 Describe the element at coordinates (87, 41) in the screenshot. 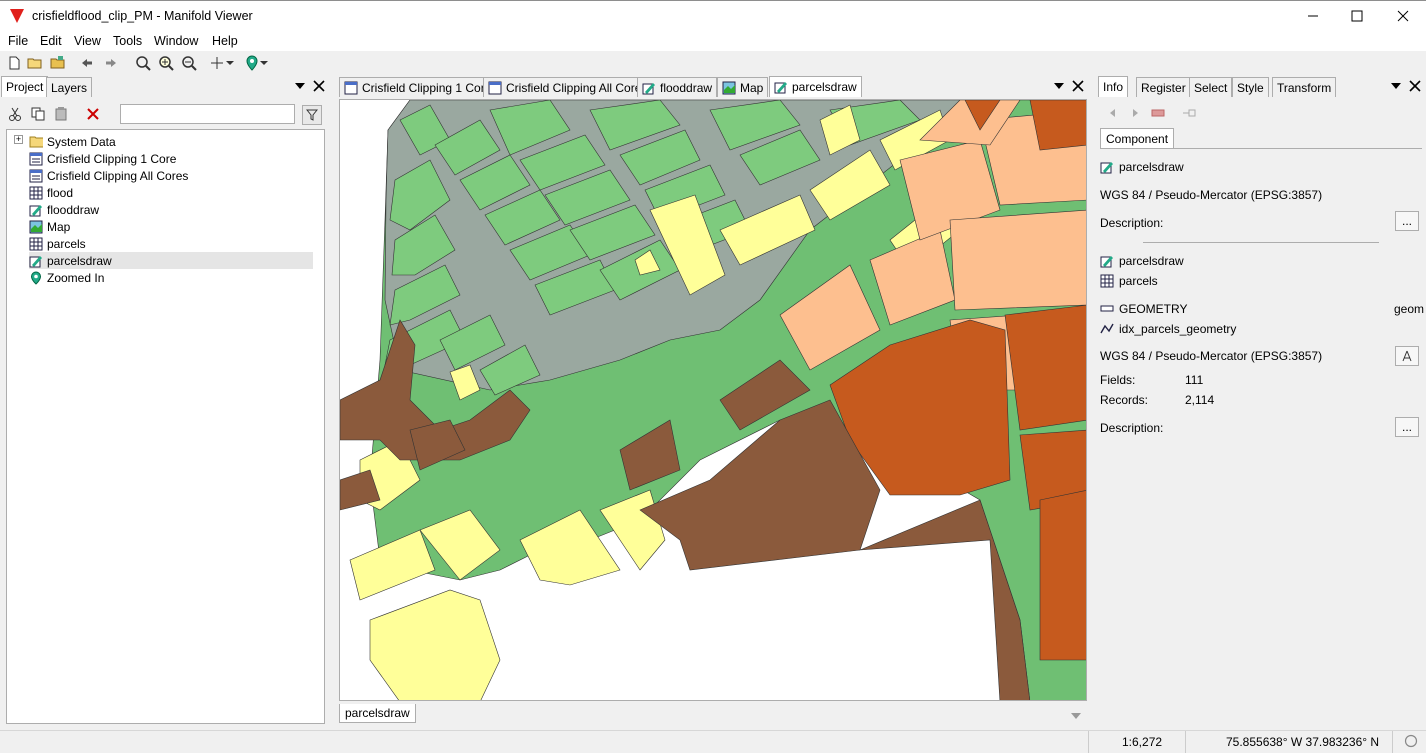

I see `menu-view: View` at that location.